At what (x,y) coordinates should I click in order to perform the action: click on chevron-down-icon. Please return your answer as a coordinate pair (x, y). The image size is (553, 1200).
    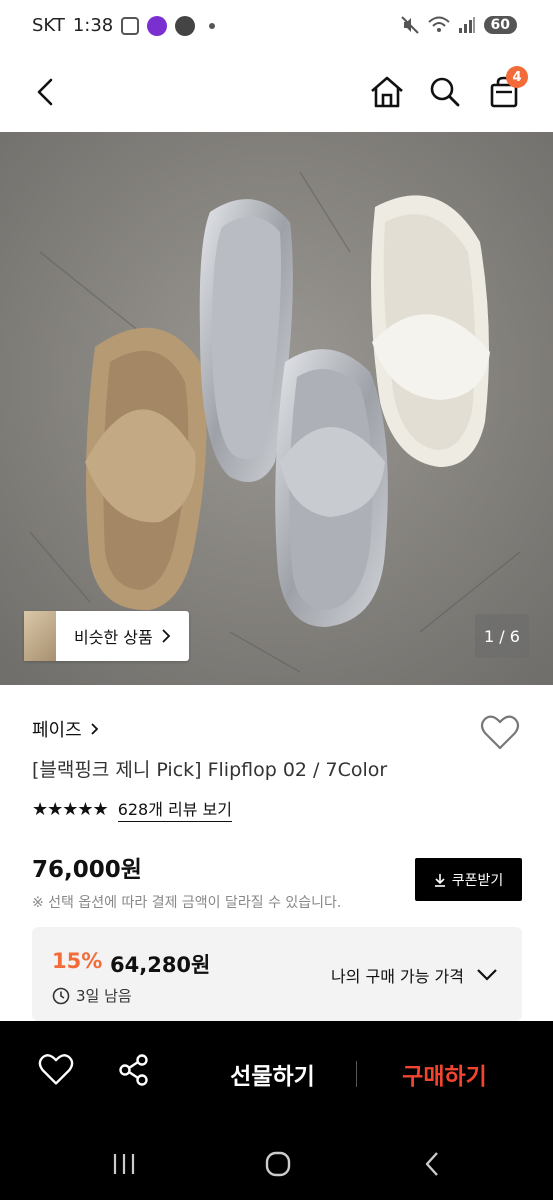
    Looking at the image, I should click on (487, 975).